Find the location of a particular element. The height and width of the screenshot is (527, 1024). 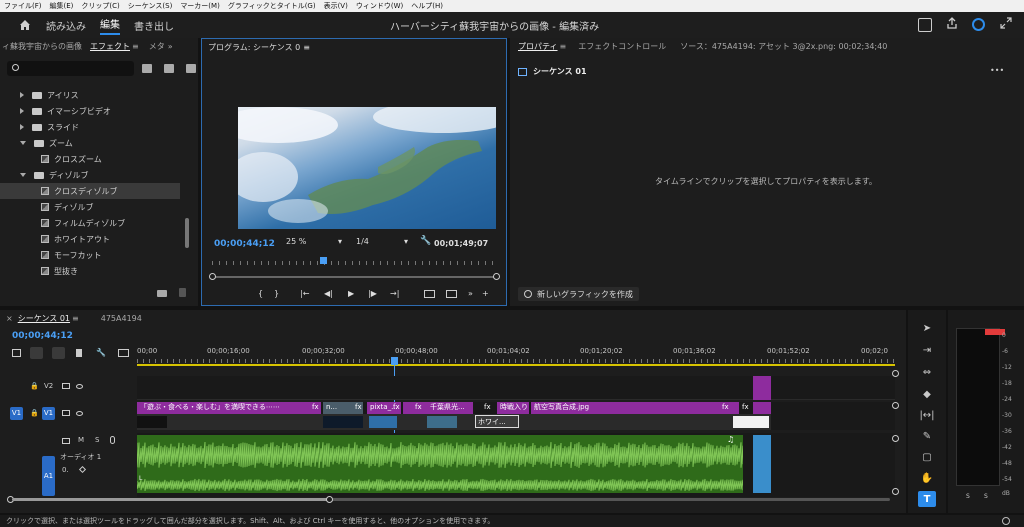

mark-in-button: { is located at coordinates (260, 293).